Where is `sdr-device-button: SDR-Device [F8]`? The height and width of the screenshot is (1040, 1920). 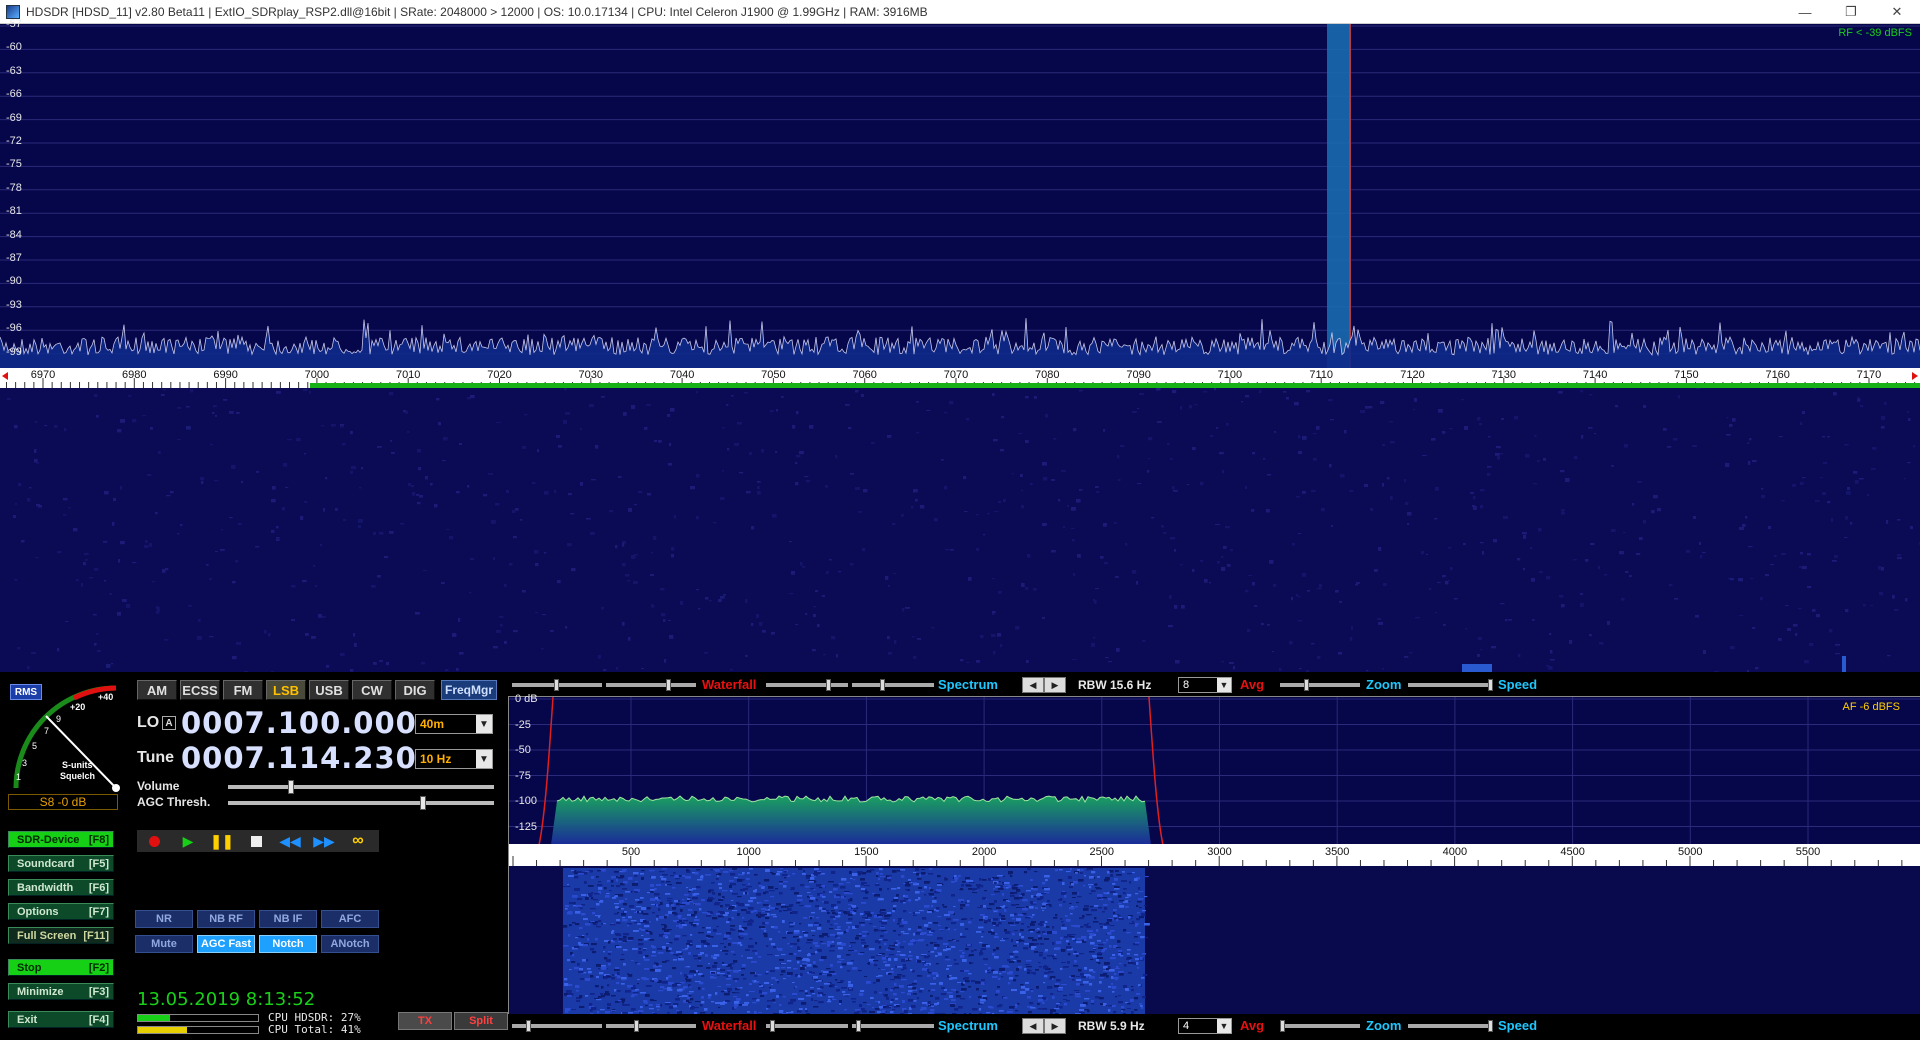 sdr-device-button: SDR-Device [F8] is located at coordinates (61, 839).